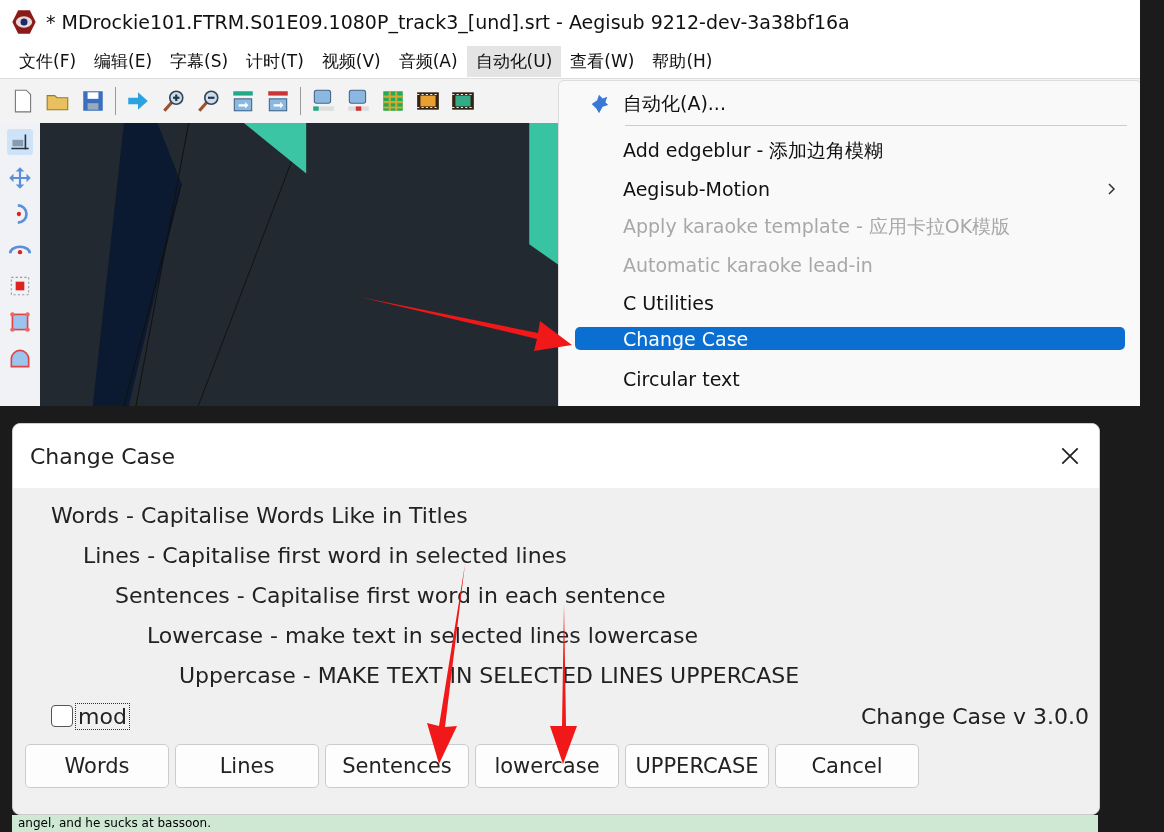  Describe the element at coordinates (278, 101) in the screenshot. I see `snap-end-icon` at that location.